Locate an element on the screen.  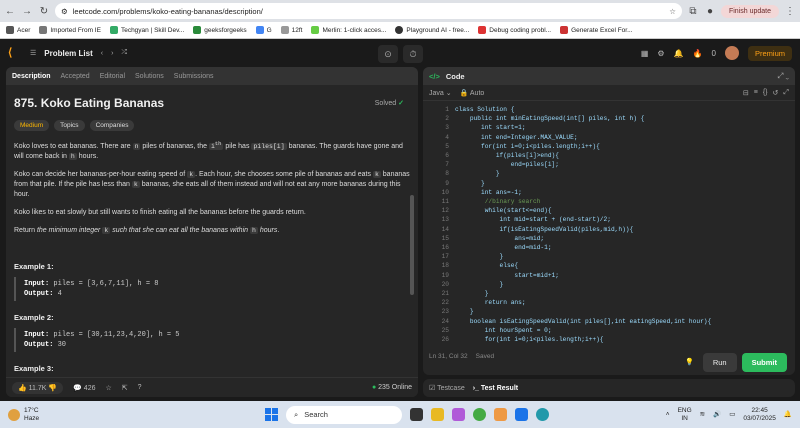
next-problem-icon: › is located at coordinates (112, 53).